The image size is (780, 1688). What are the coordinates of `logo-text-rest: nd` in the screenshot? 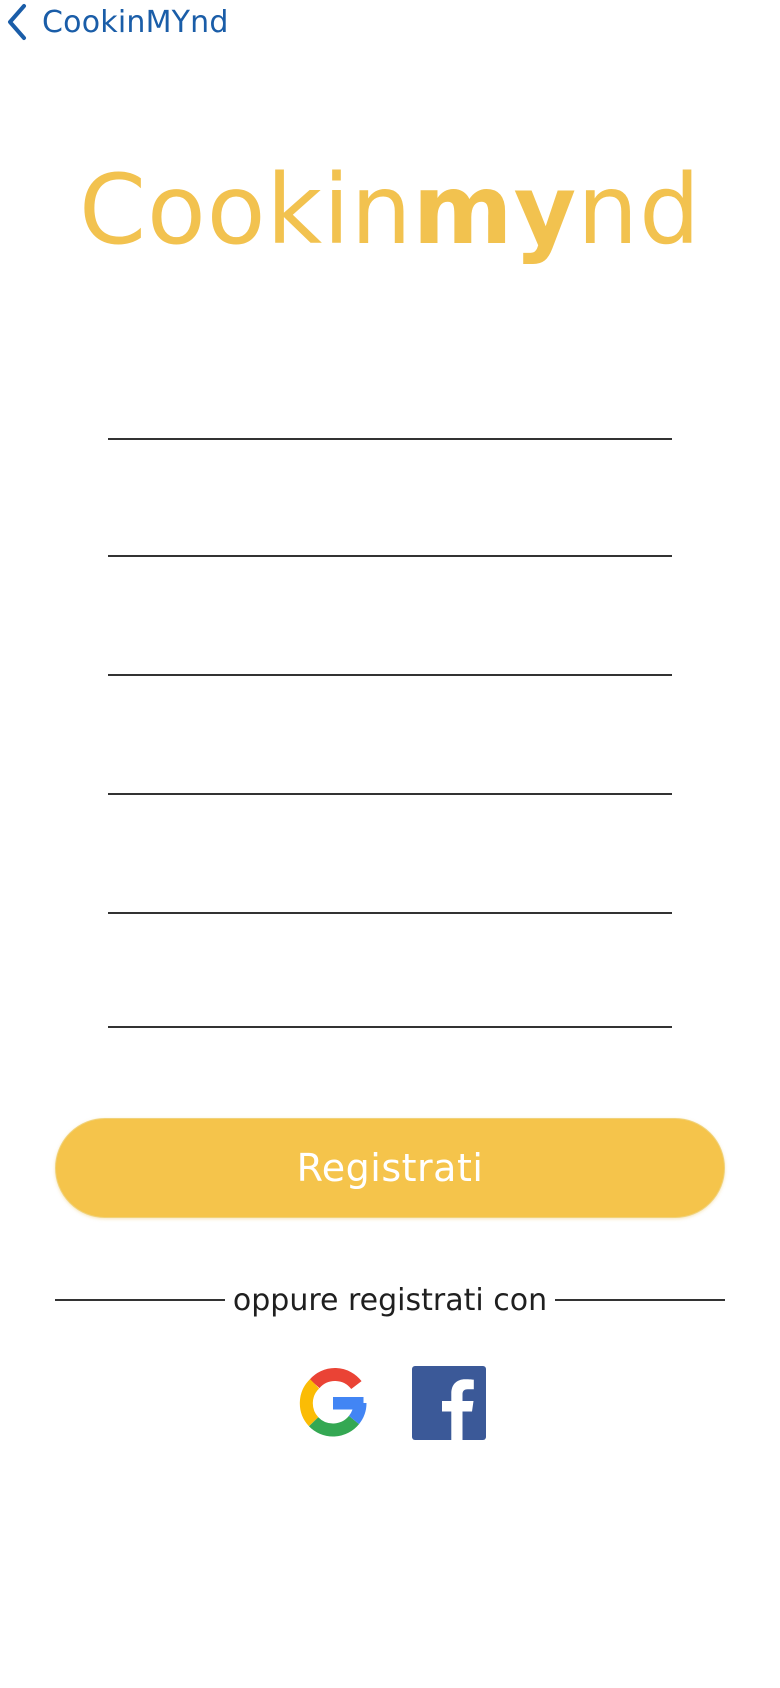 It's located at (639, 210).